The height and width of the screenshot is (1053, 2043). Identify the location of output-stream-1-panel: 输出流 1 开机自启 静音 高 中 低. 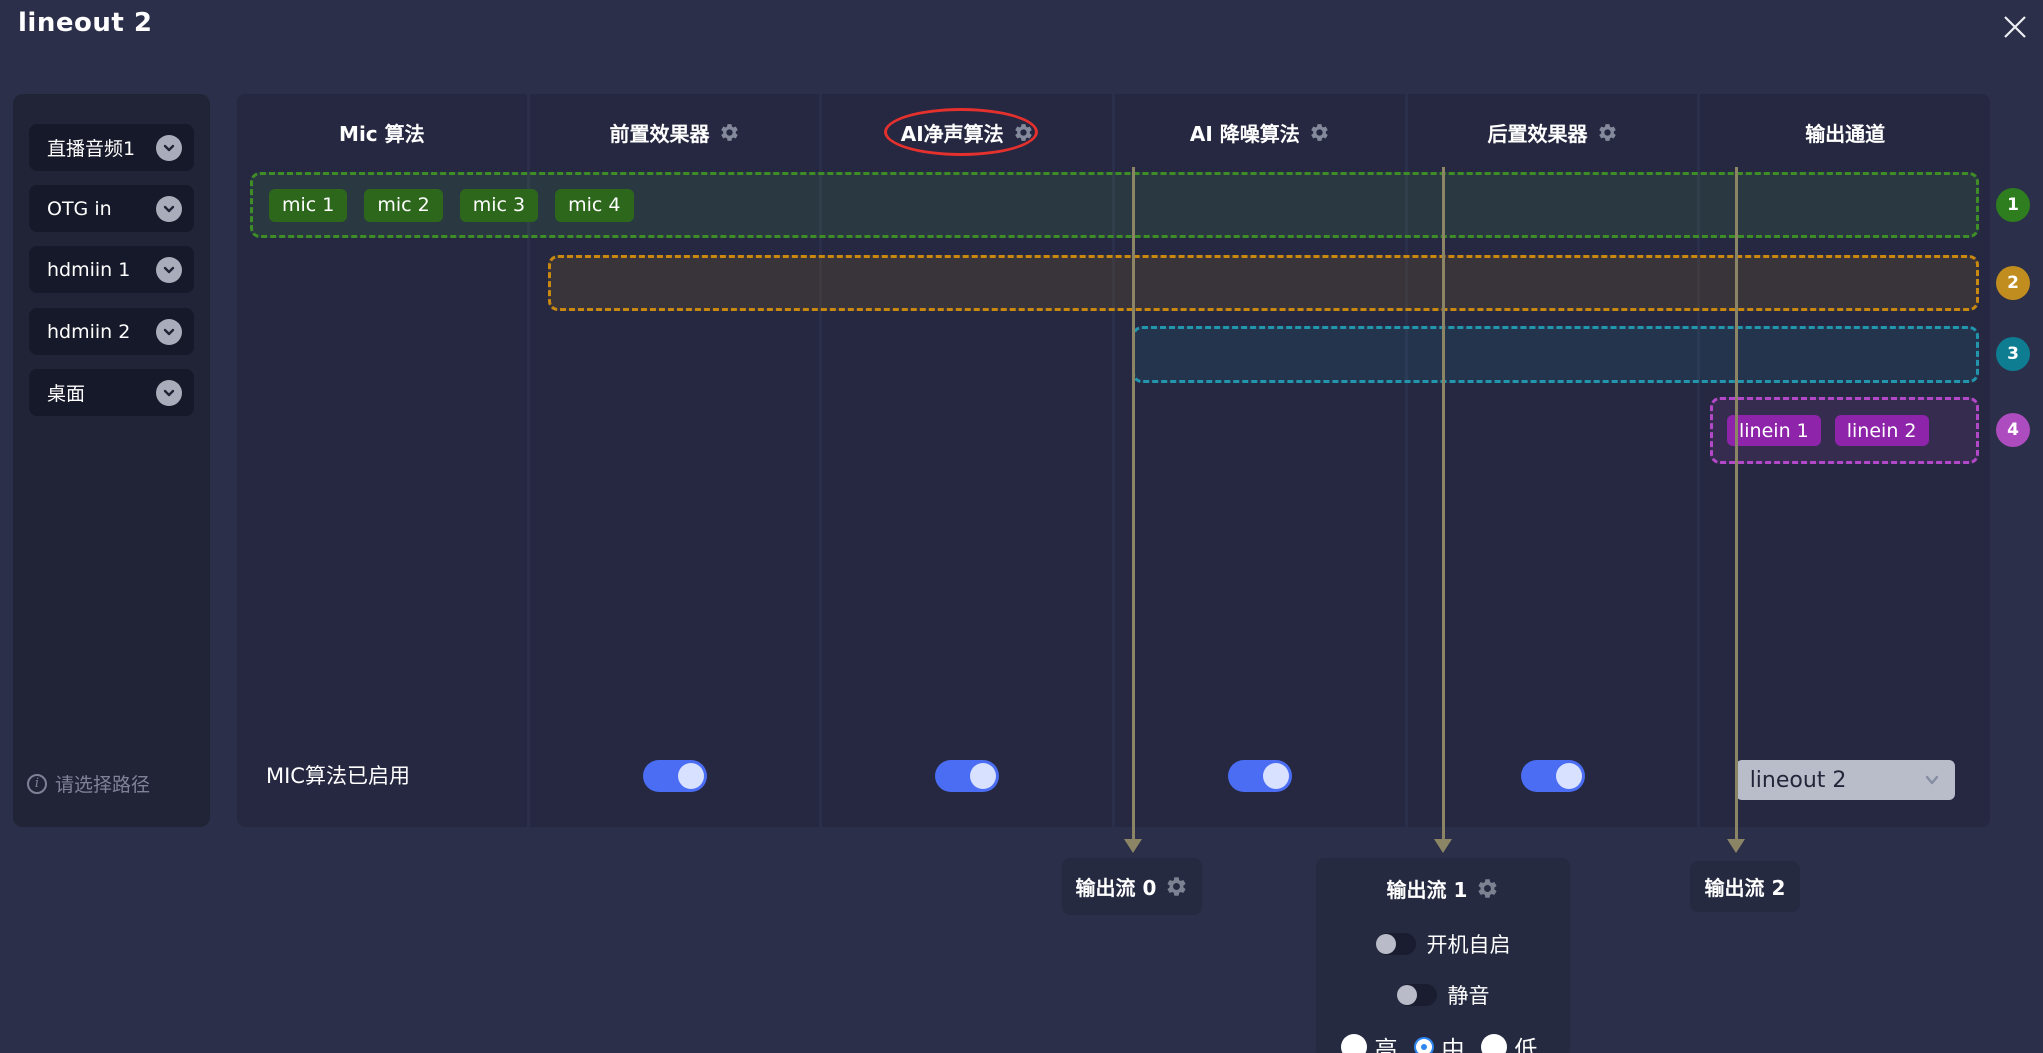
(1443, 955).